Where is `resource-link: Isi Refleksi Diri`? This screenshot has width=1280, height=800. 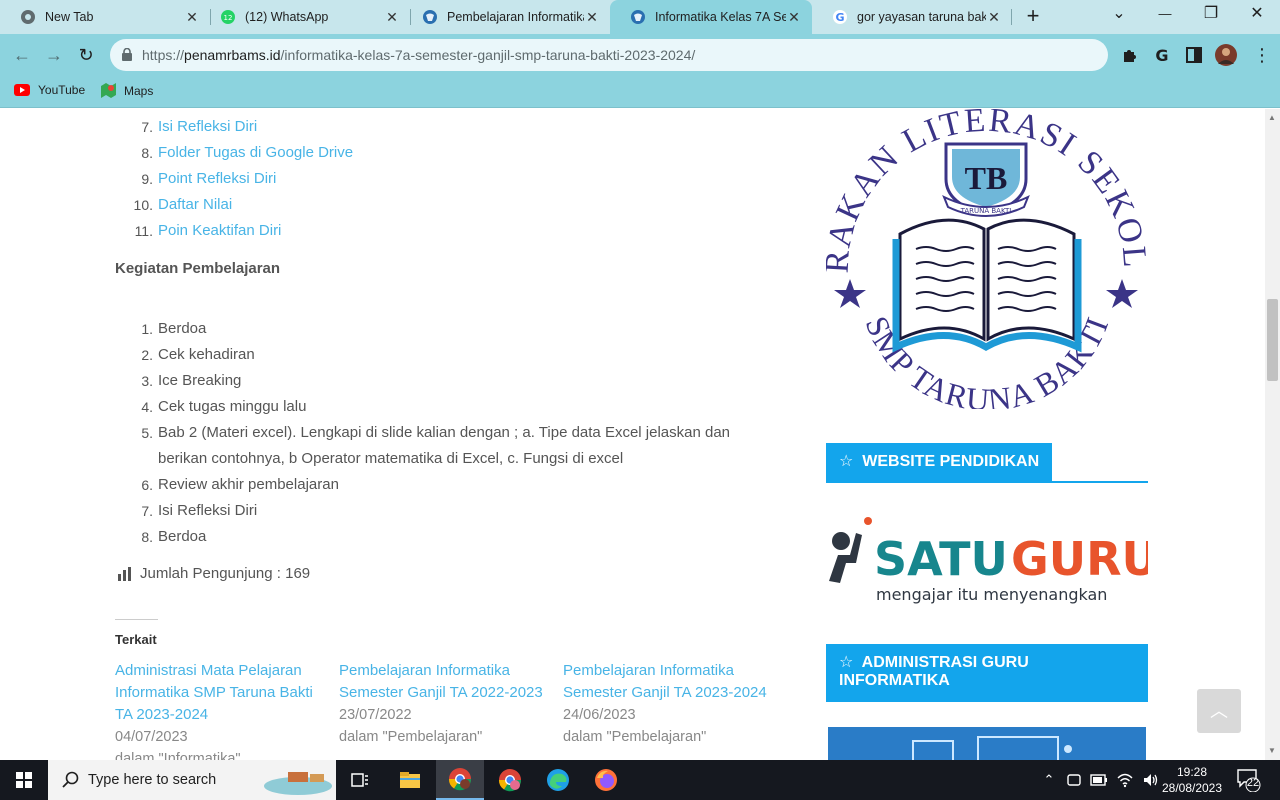 resource-link: Isi Refleksi Diri is located at coordinates (463, 127).